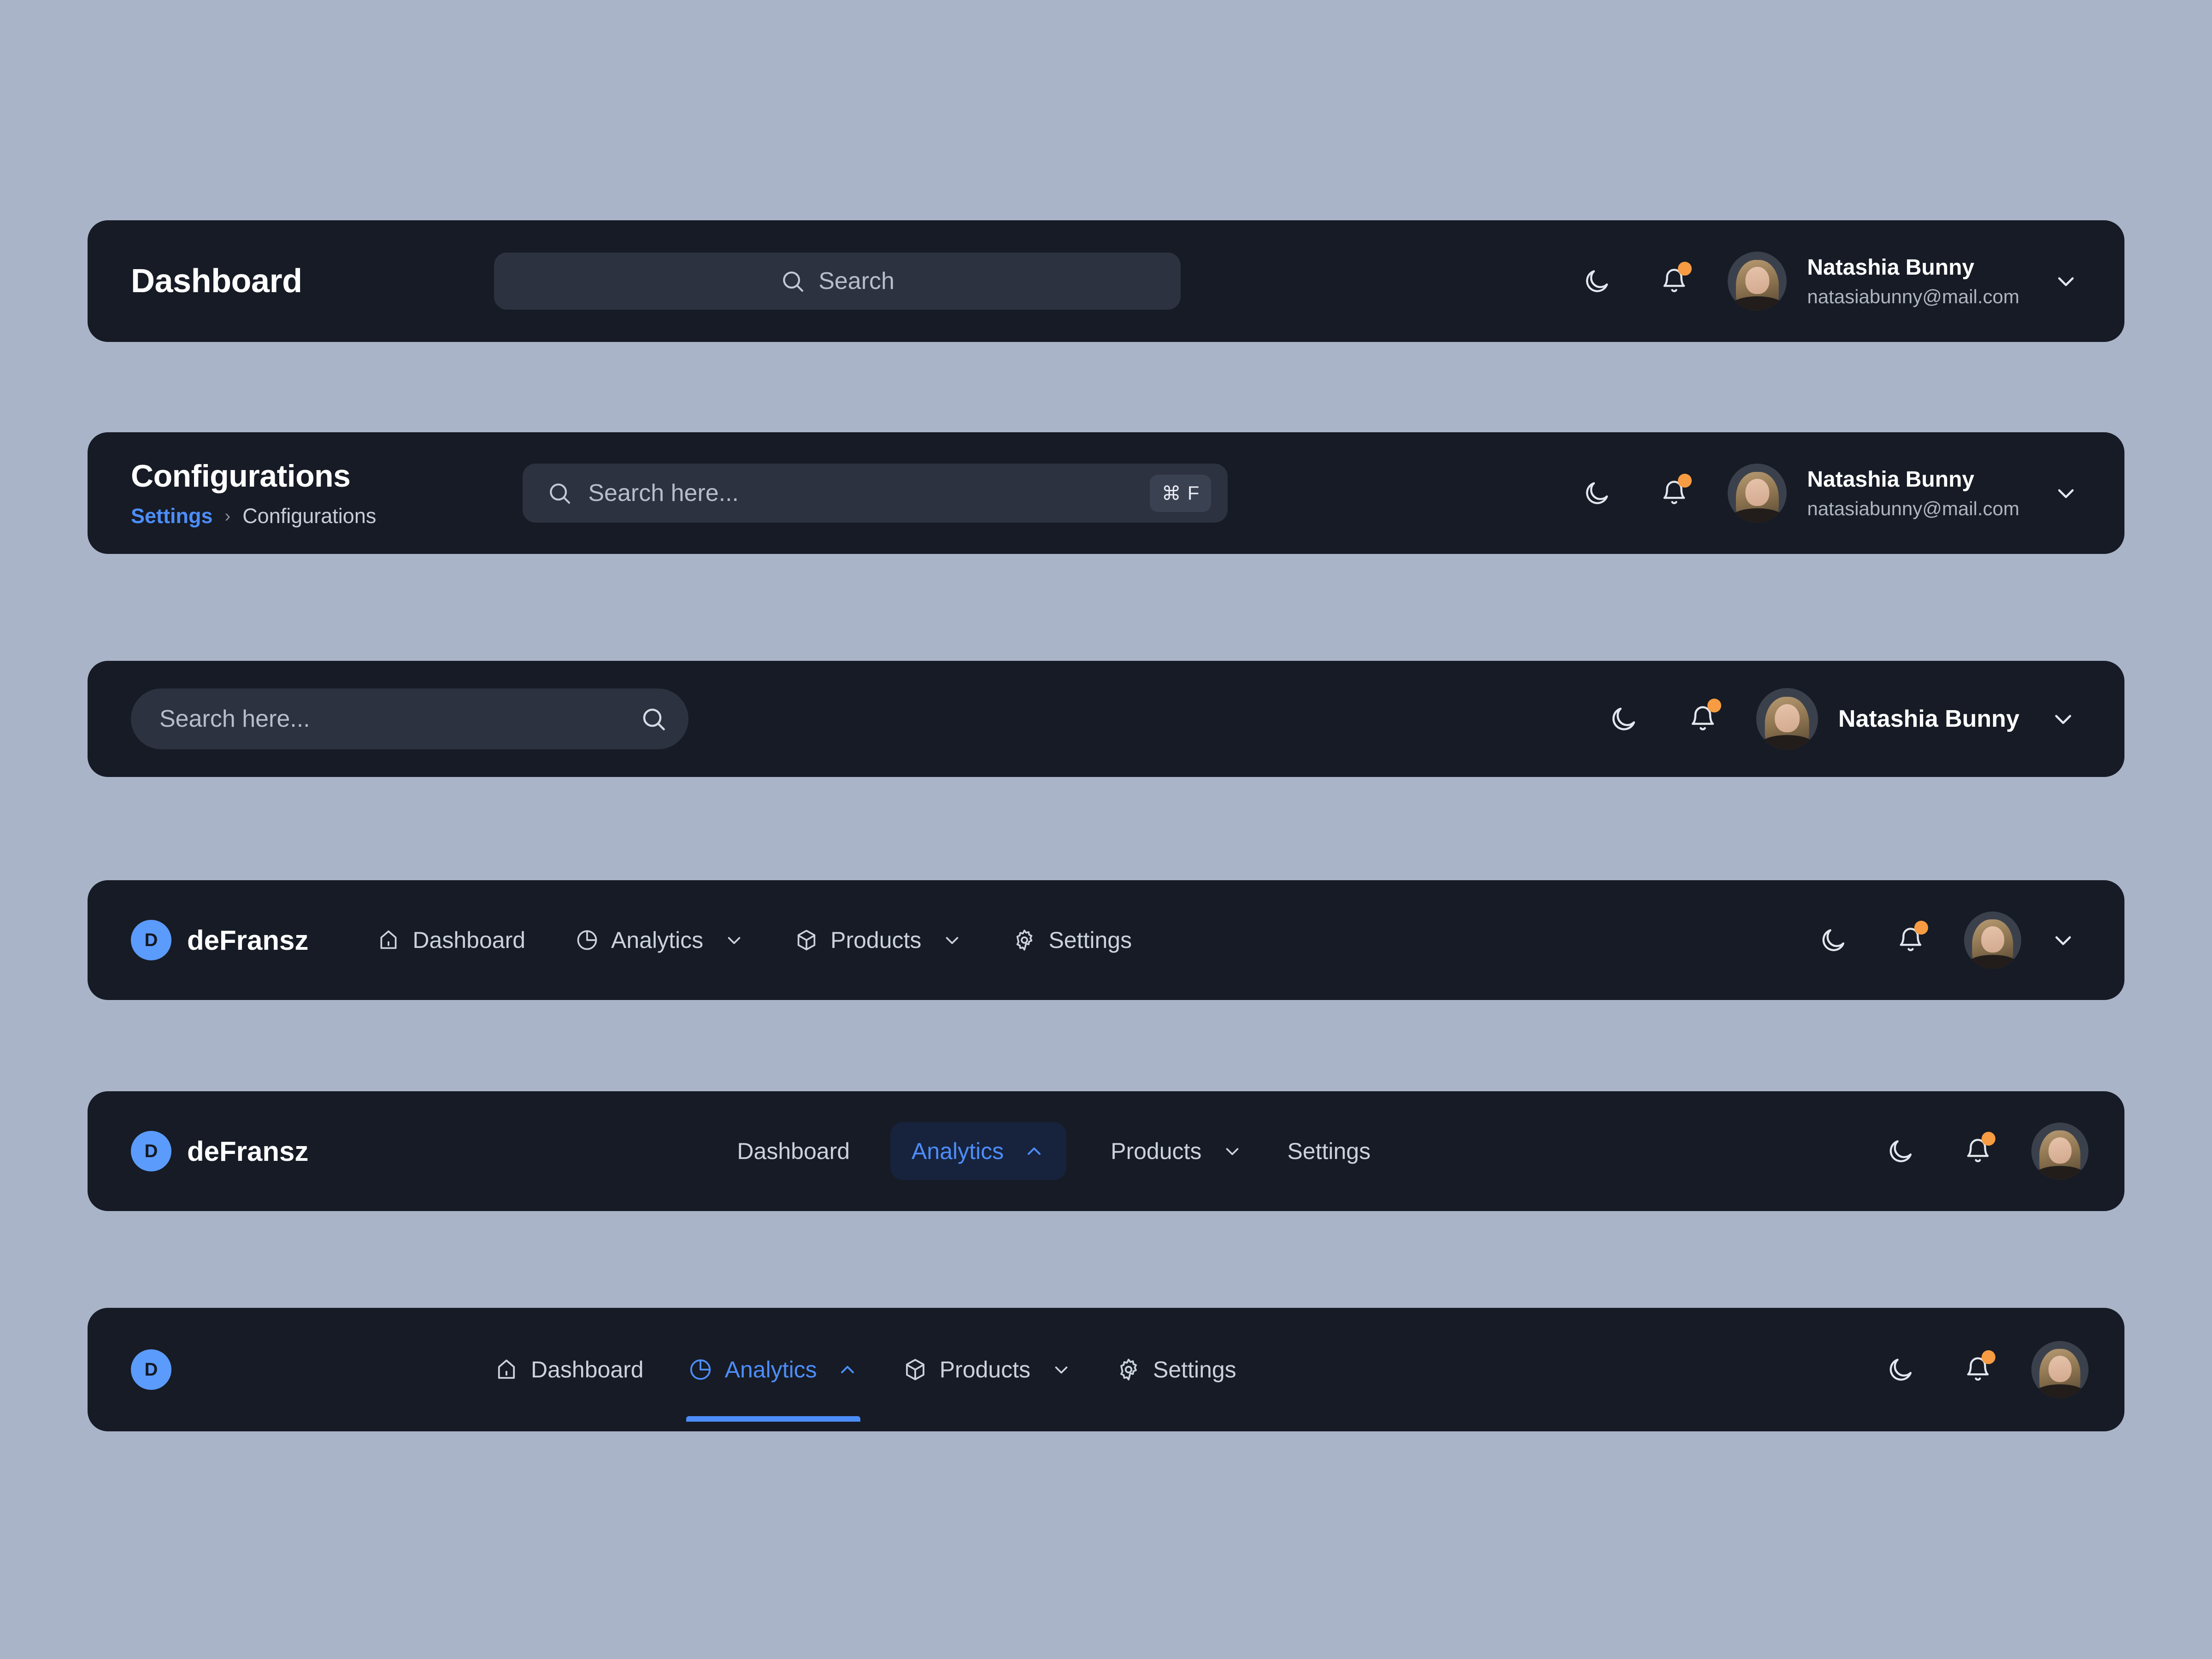 The width and height of the screenshot is (2212, 1659). I want to click on brand-name: deFransz, so click(248, 940).